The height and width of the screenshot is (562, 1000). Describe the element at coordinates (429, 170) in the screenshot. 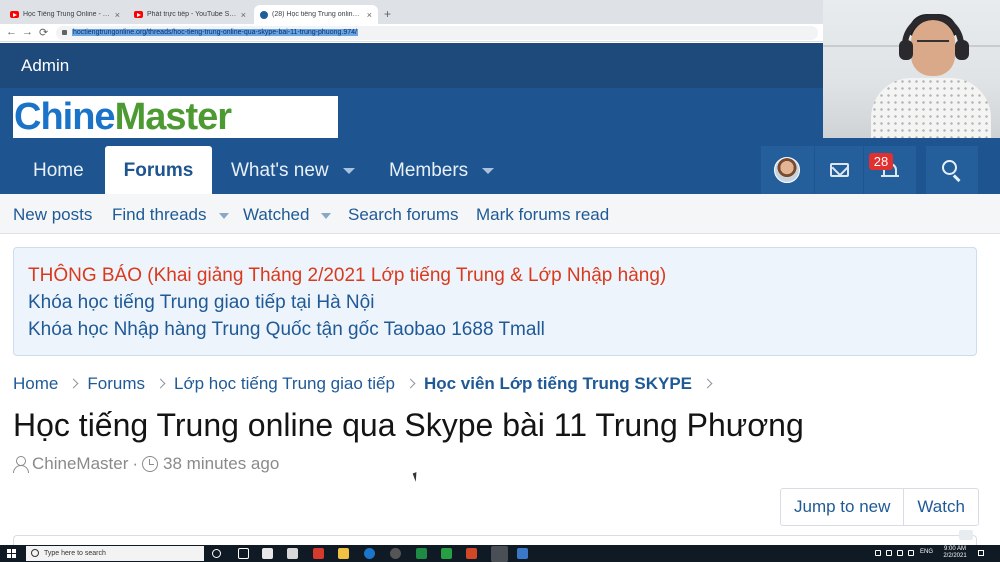

I see `nav-members-label: Members` at that location.